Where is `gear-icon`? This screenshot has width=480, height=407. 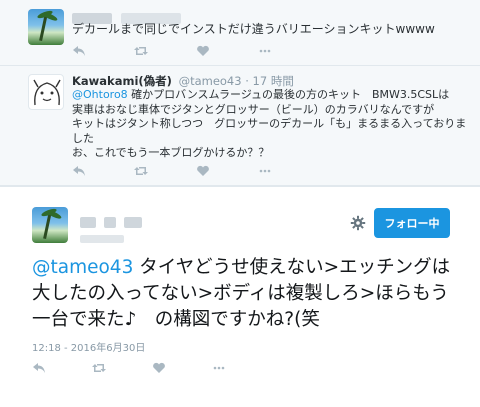 gear-icon is located at coordinates (358, 223).